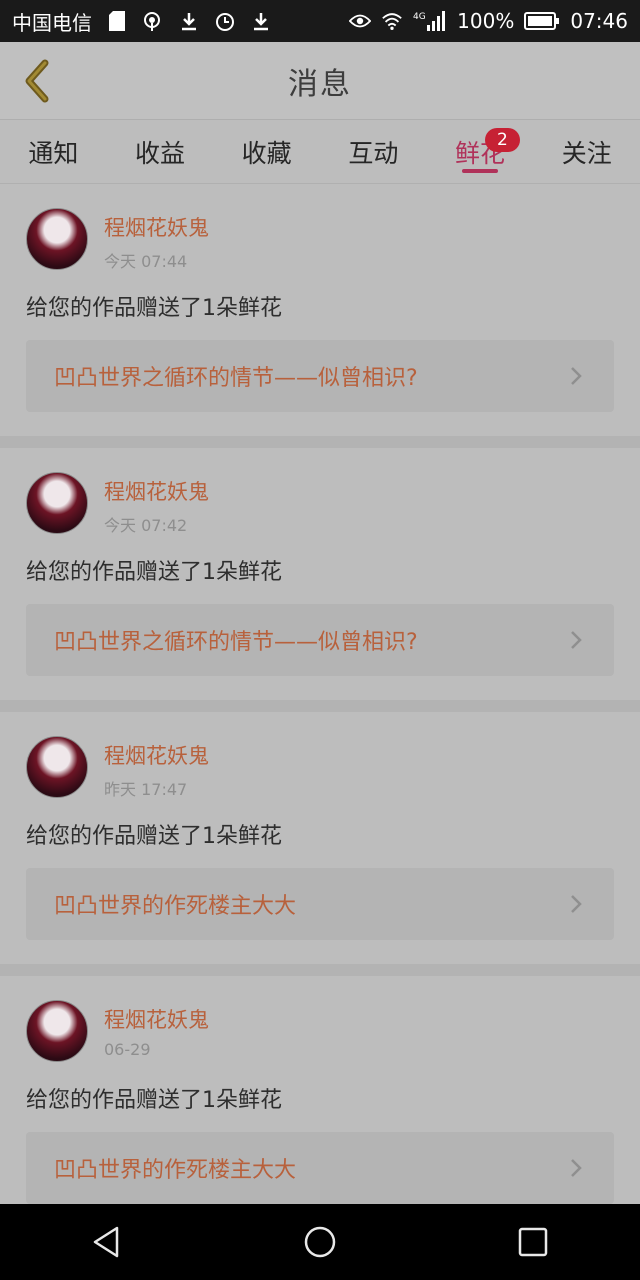  What do you see at coordinates (189, 21) in the screenshot?
I see `download-icon` at bounding box center [189, 21].